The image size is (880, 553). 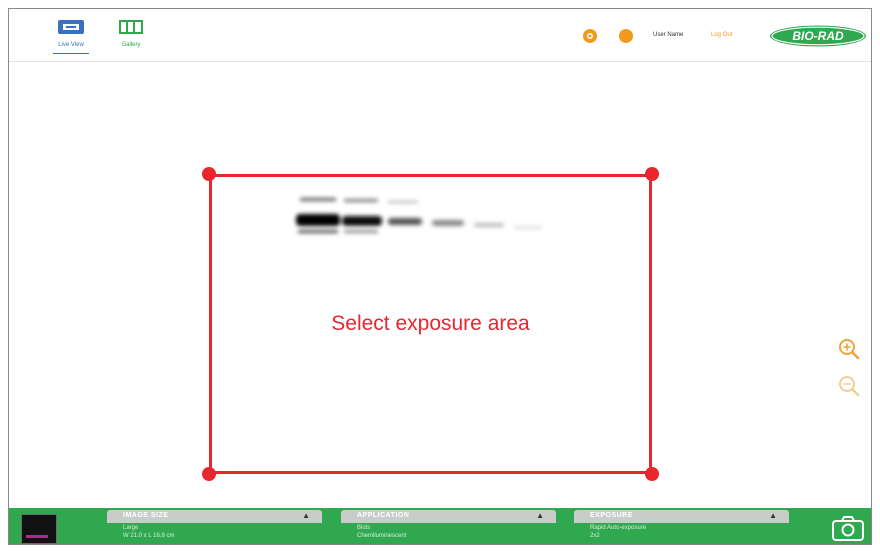 What do you see at coordinates (652, 174) in the screenshot?
I see `selection-handle-top-right` at bounding box center [652, 174].